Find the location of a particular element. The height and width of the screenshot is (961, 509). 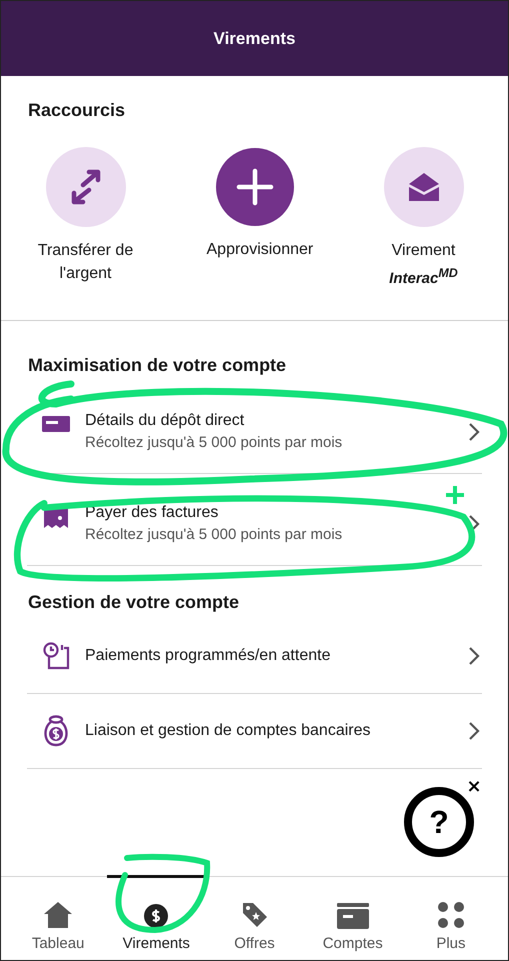

nav-tab: Offres is located at coordinates (254, 917).